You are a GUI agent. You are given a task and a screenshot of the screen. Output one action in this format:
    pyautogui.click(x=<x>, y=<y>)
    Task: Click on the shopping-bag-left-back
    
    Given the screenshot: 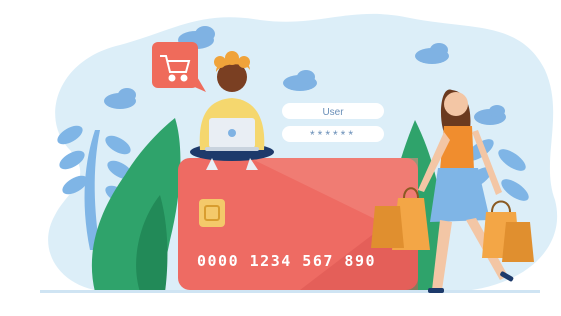 What is the action you would take?
    pyautogui.click(x=387, y=227)
    